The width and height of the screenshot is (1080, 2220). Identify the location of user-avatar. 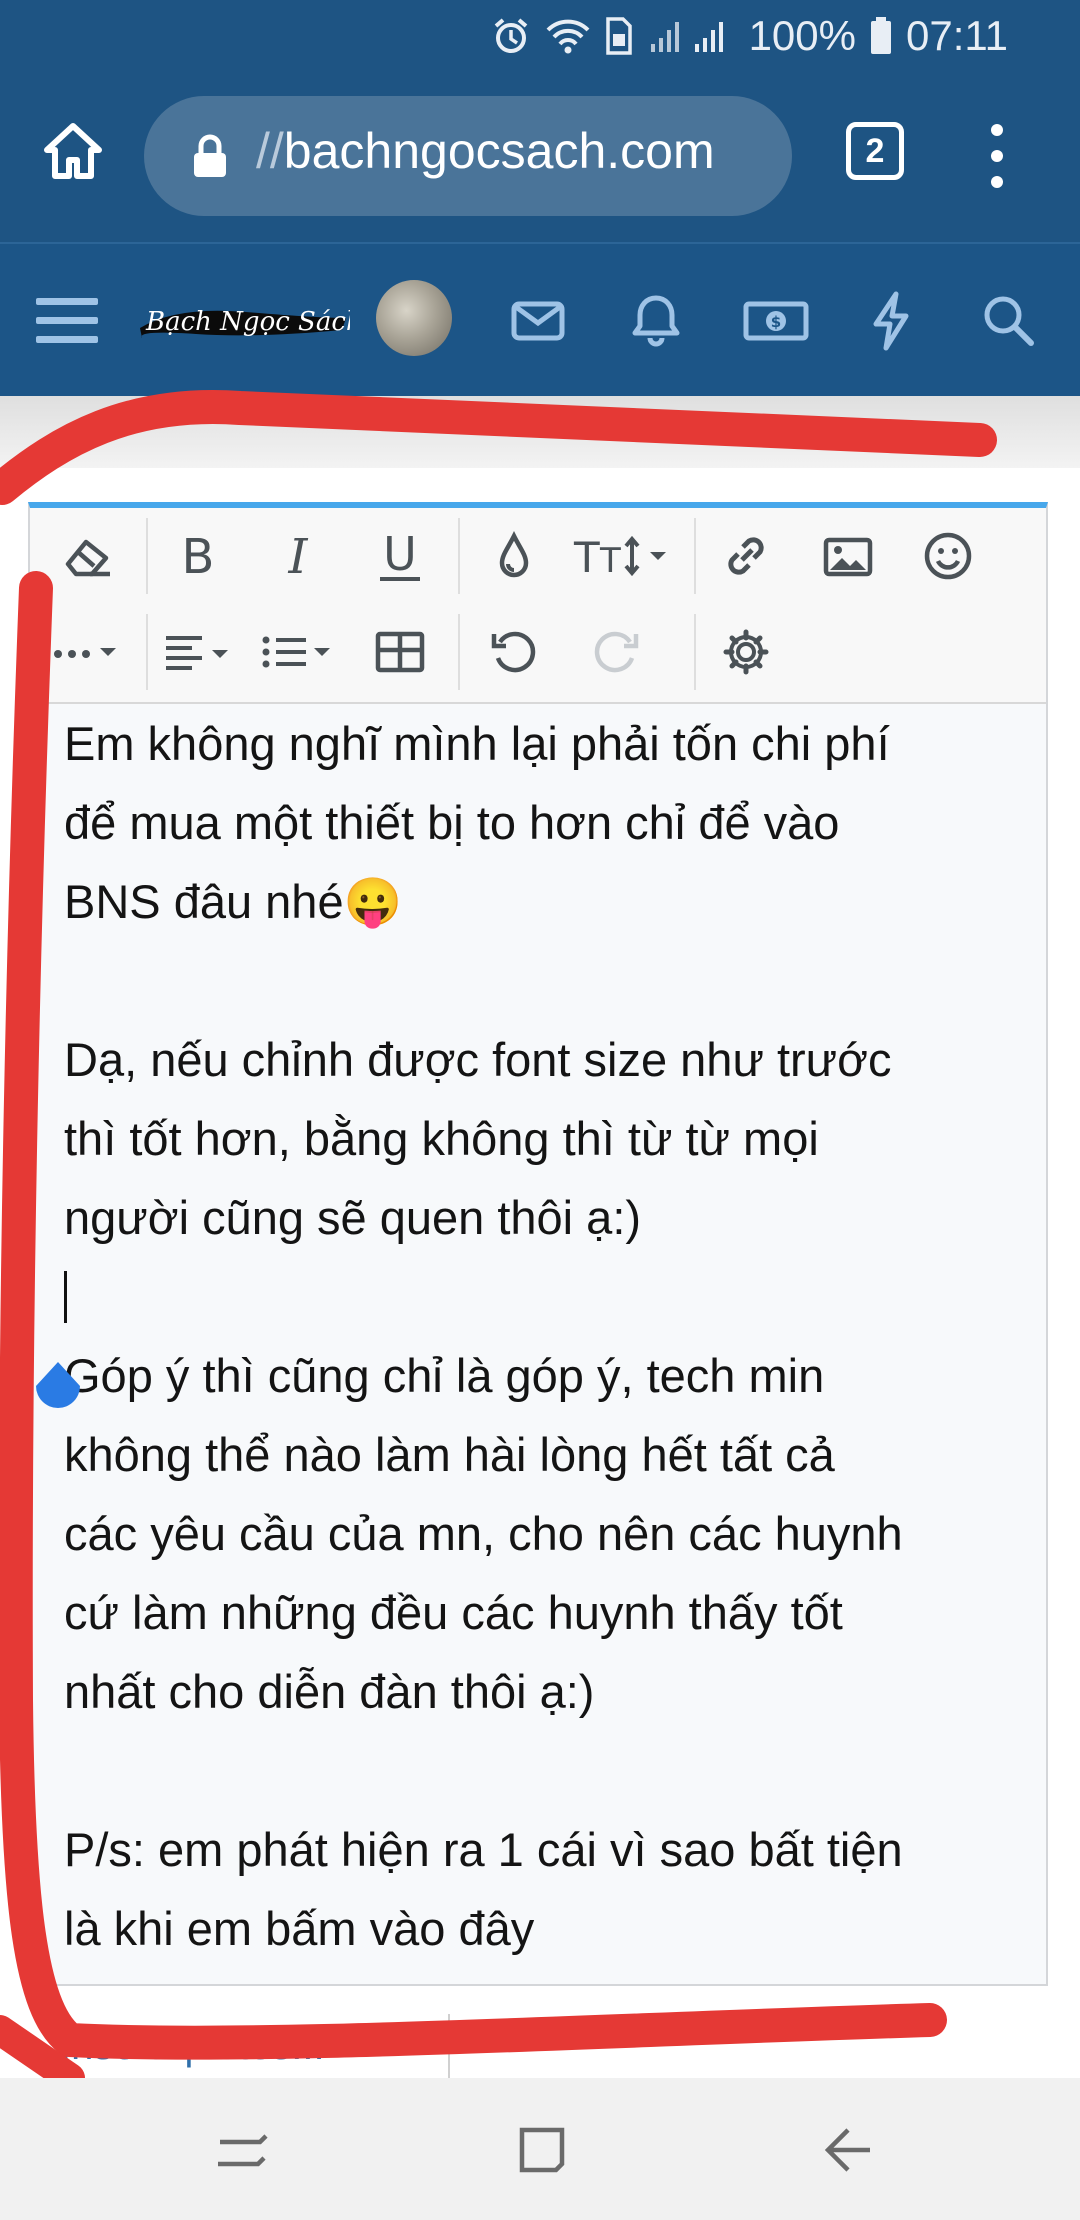
(414, 318).